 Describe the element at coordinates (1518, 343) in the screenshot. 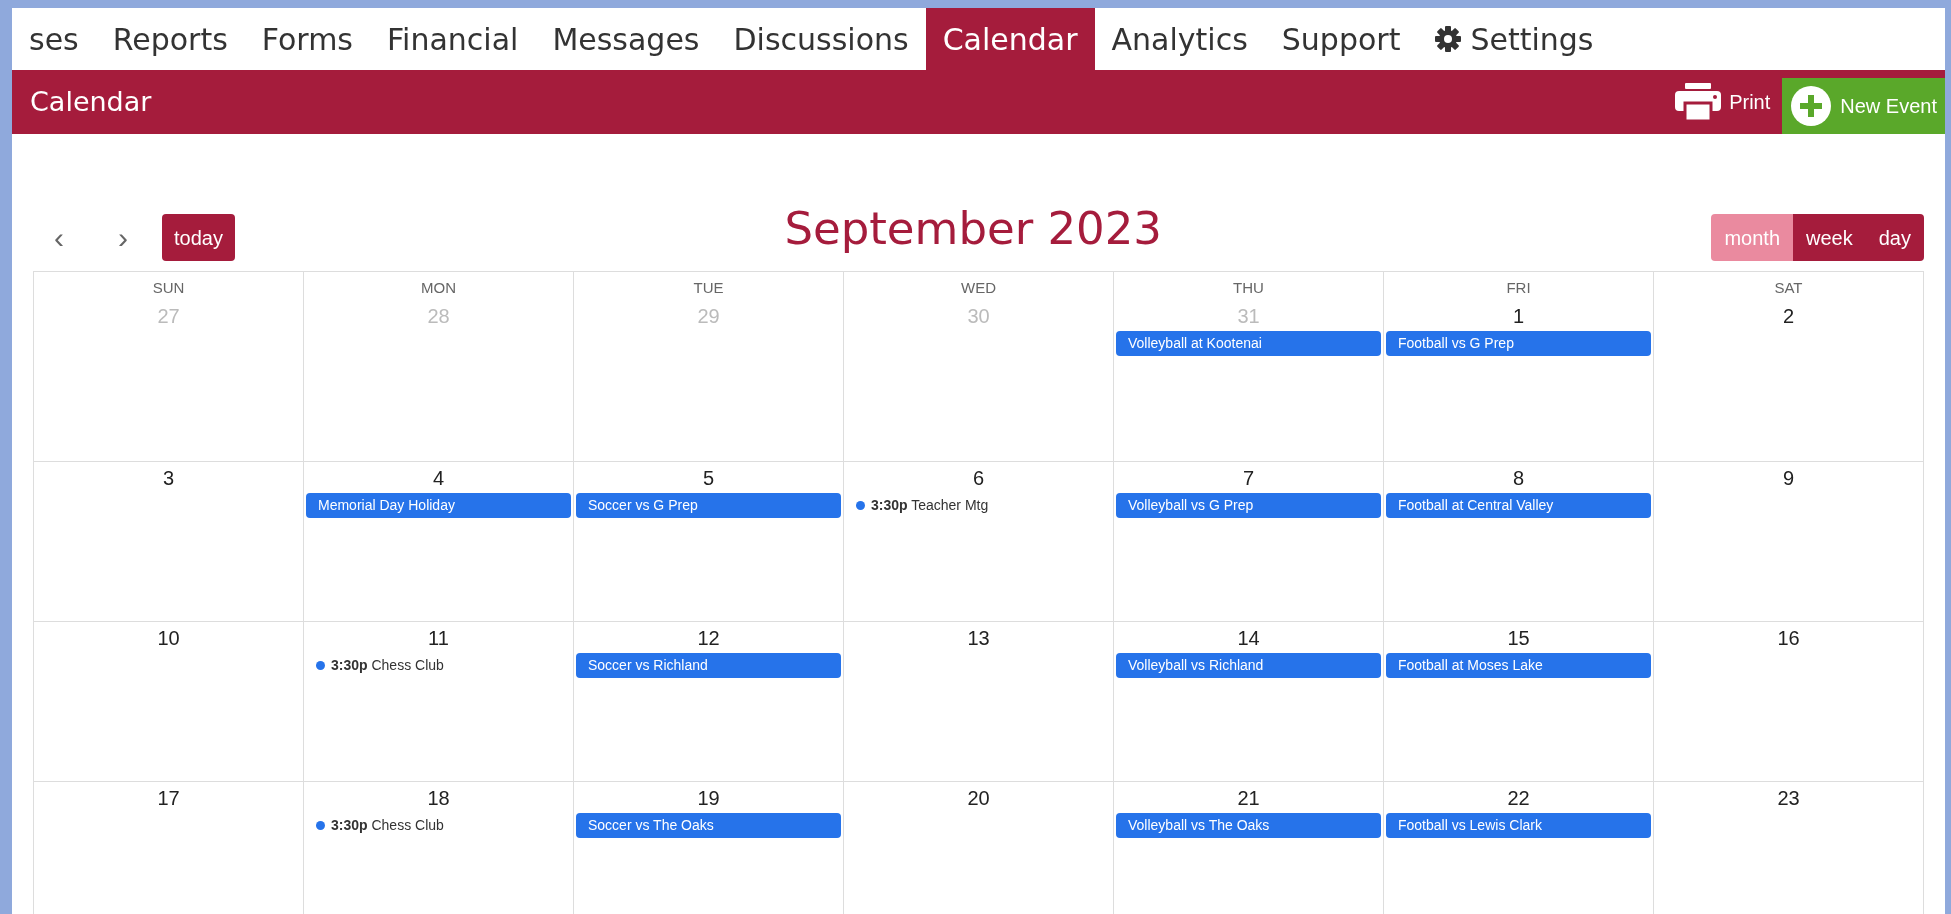

I see `event-bar: Football vs G Prep` at that location.